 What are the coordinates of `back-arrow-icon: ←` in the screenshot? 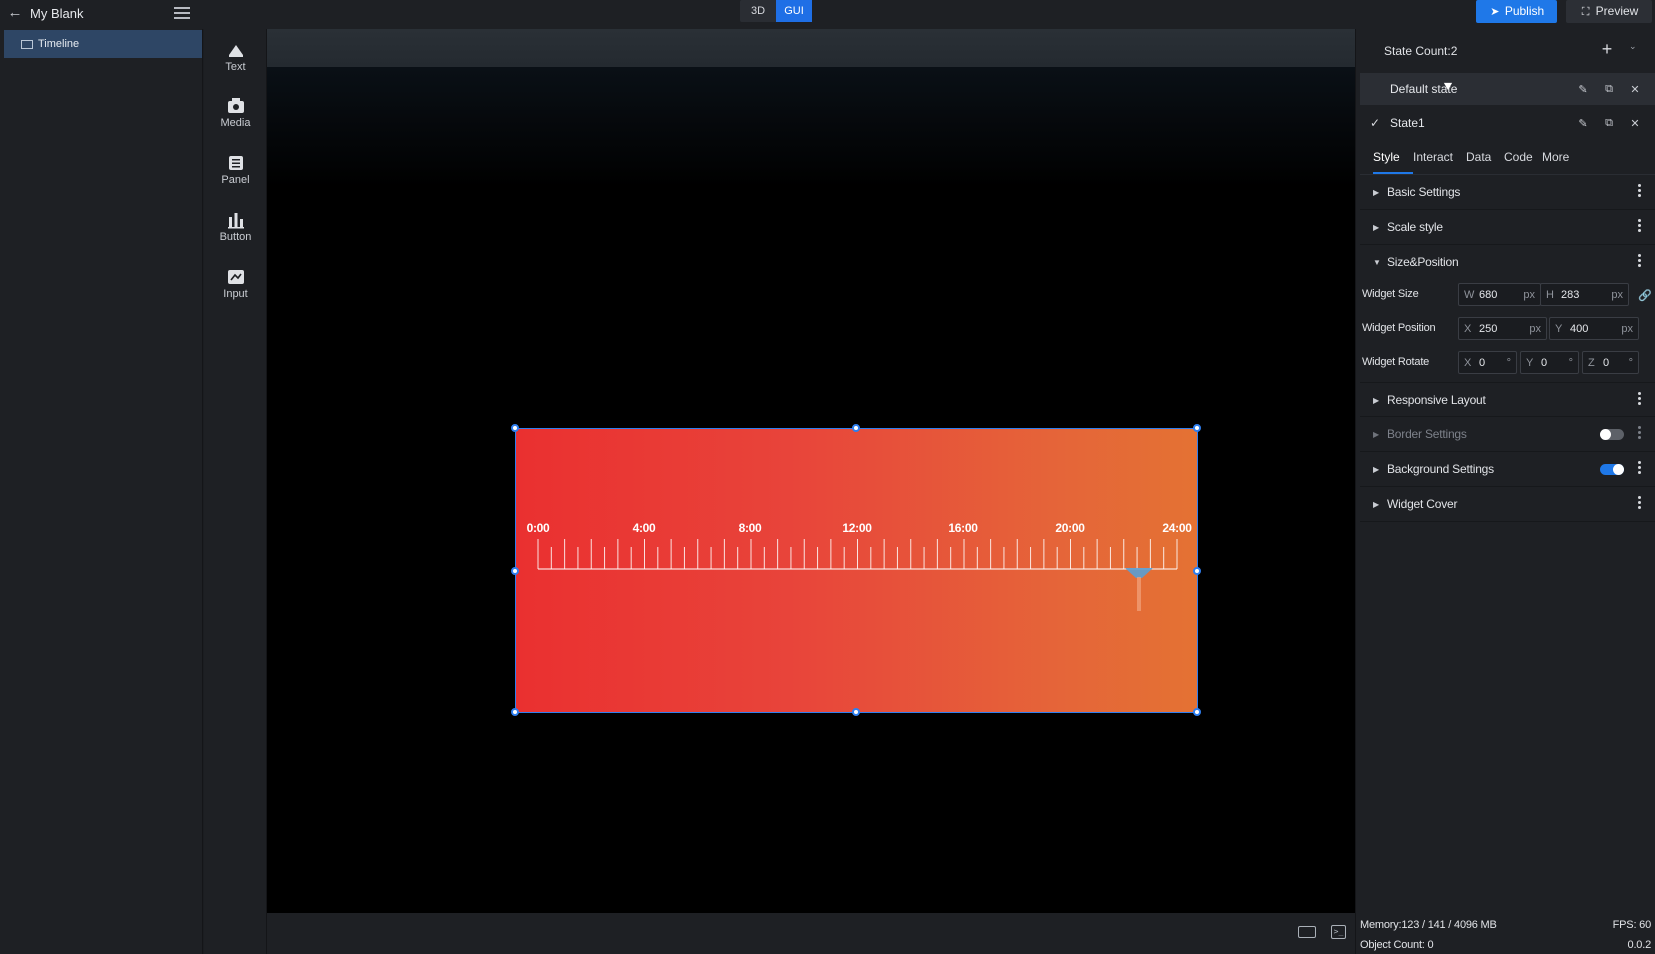 It's located at (15, 13).